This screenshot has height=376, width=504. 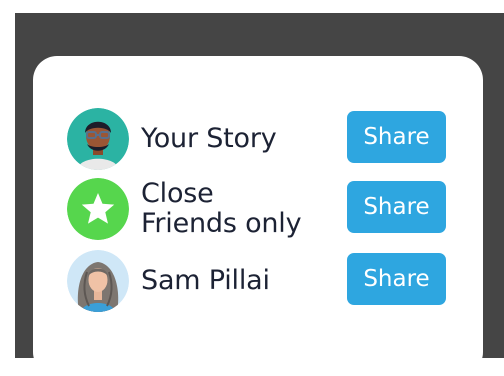 What do you see at coordinates (396, 279) in the screenshot?
I see `share-sam-pillai-button: Share` at bounding box center [396, 279].